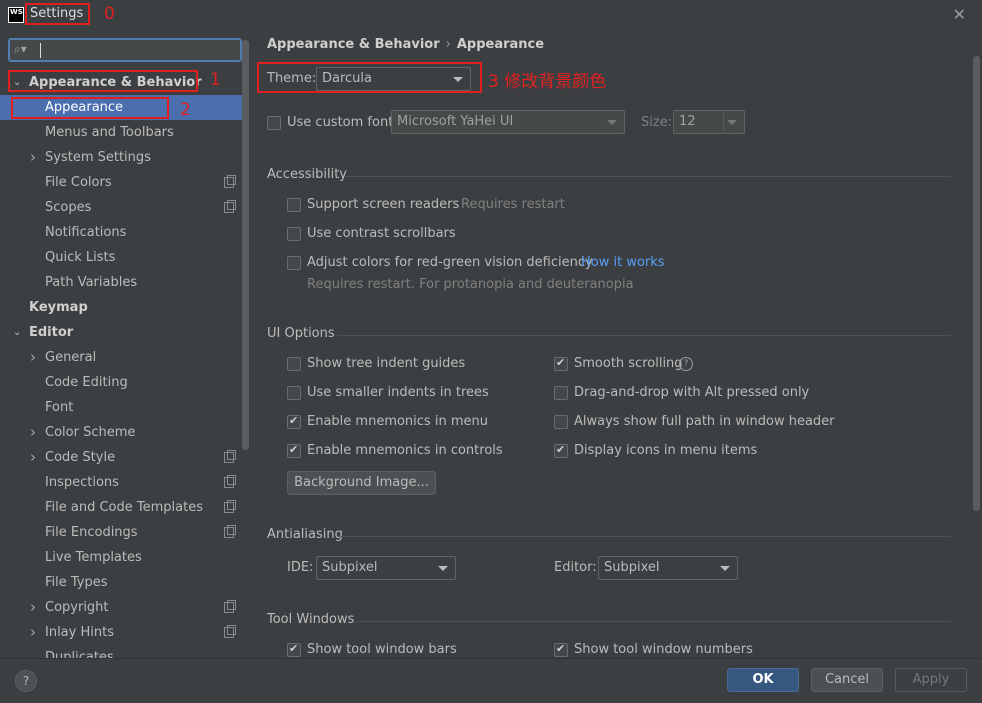  I want to click on ui-options-section-title: UI Options, so click(301, 333).